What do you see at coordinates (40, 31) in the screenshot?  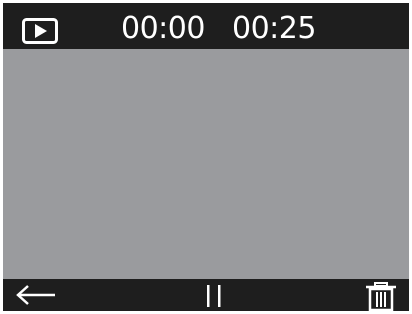 I see `play-mode-icon` at bounding box center [40, 31].